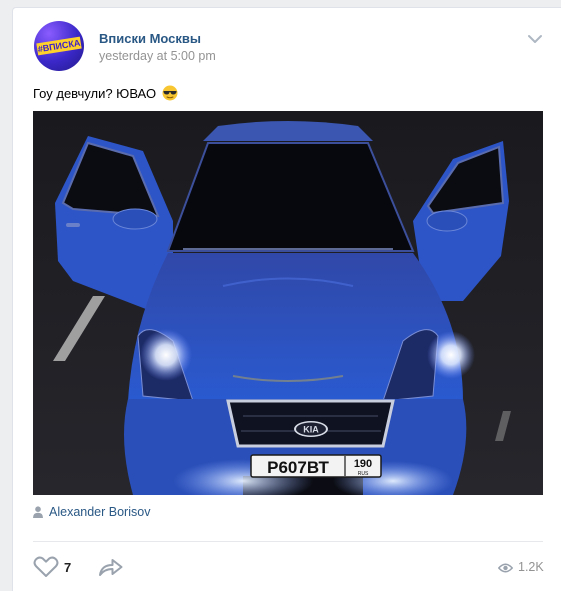 The image size is (561, 591). What do you see at coordinates (311, 430) in the screenshot?
I see `kia-badge: KIA` at bounding box center [311, 430].